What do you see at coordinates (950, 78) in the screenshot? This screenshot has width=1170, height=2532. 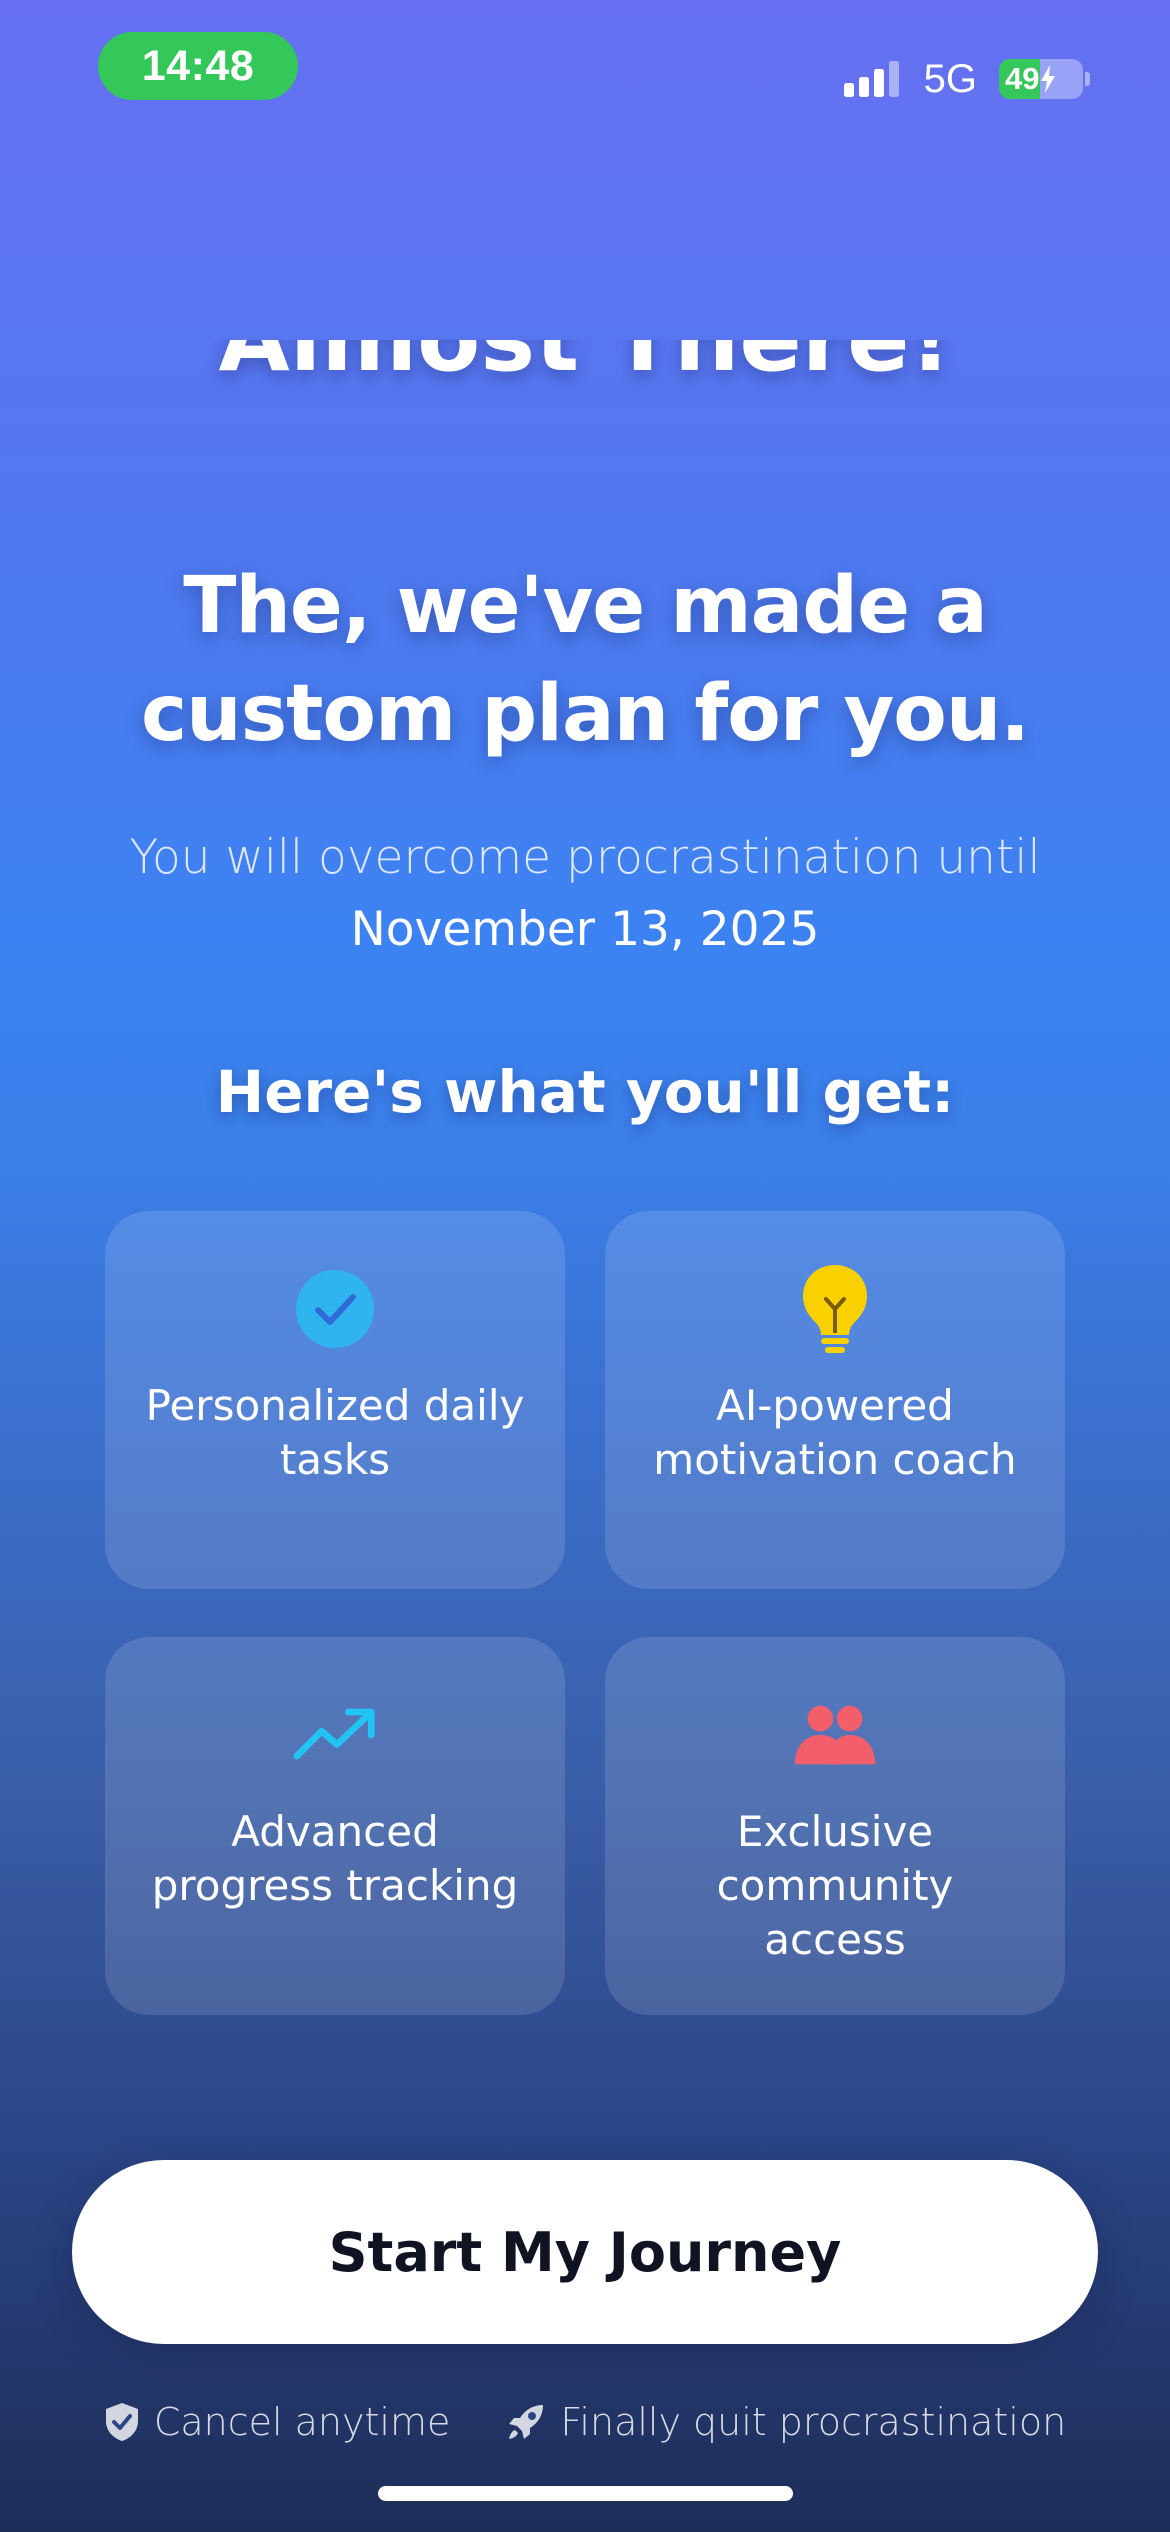 I see `network-type: 5G` at bounding box center [950, 78].